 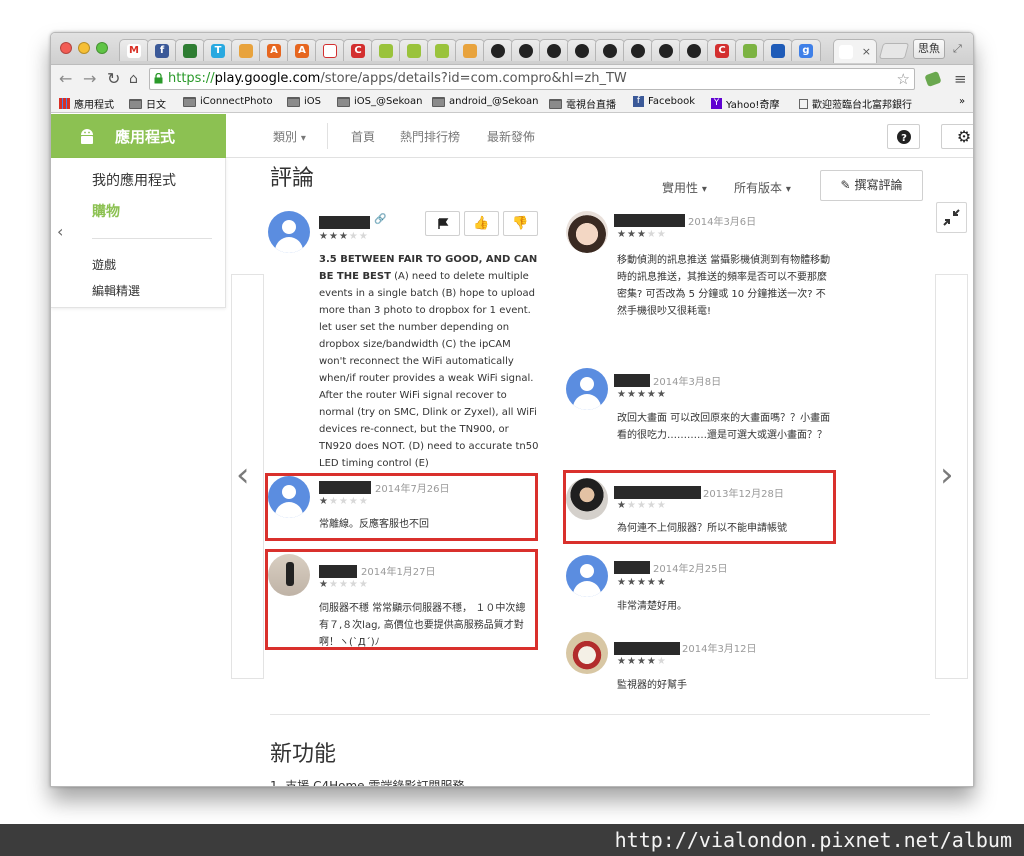 What do you see at coordinates (363, 136) in the screenshot?
I see `nav-home: 首頁` at bounding box center [363, 136].